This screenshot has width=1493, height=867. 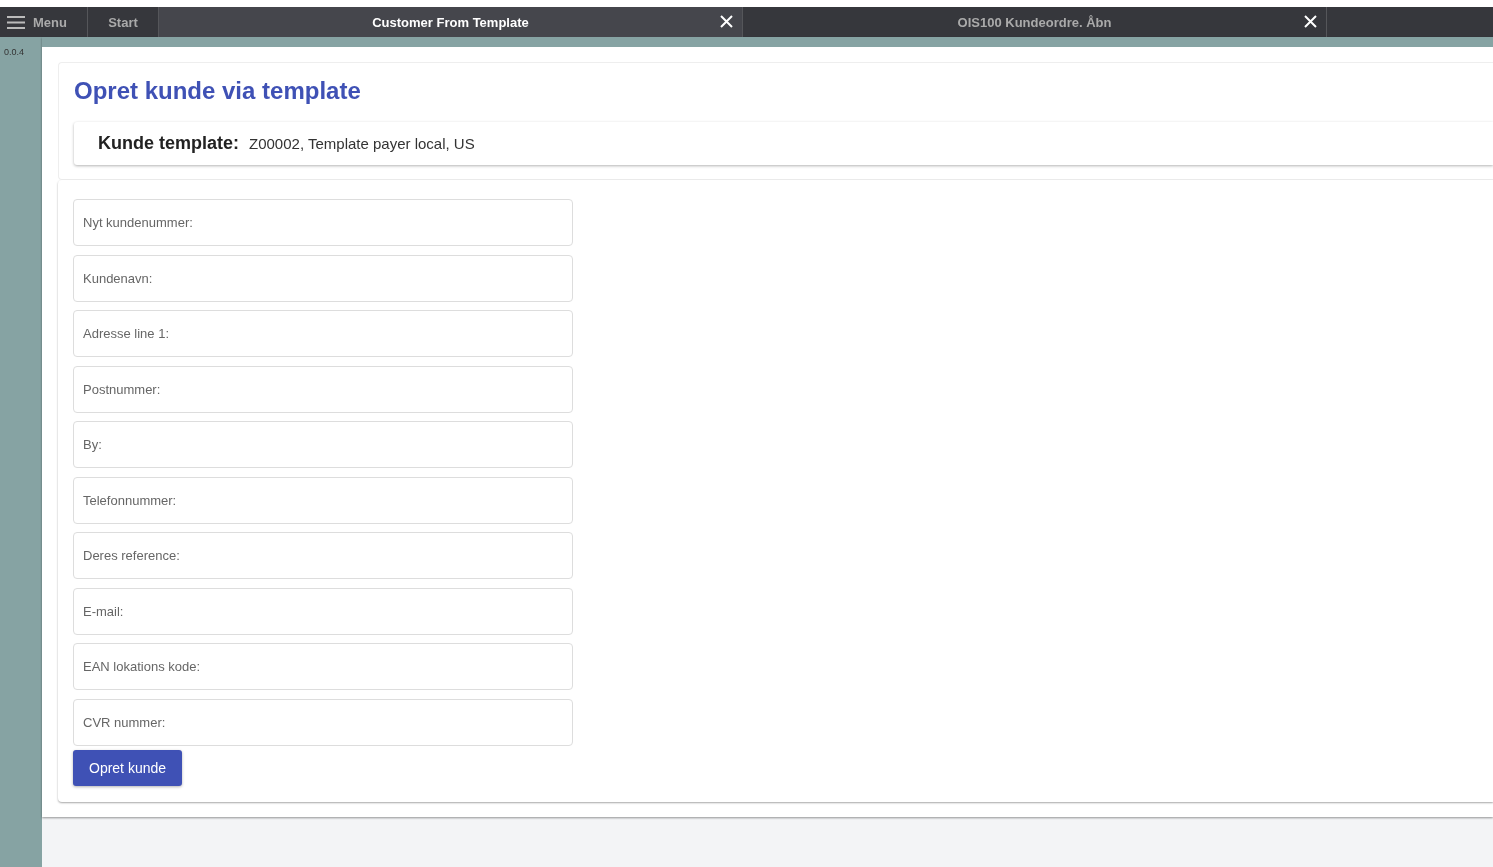 I want to click on tab-label: Customer From Template, so click(x=450, y=22).